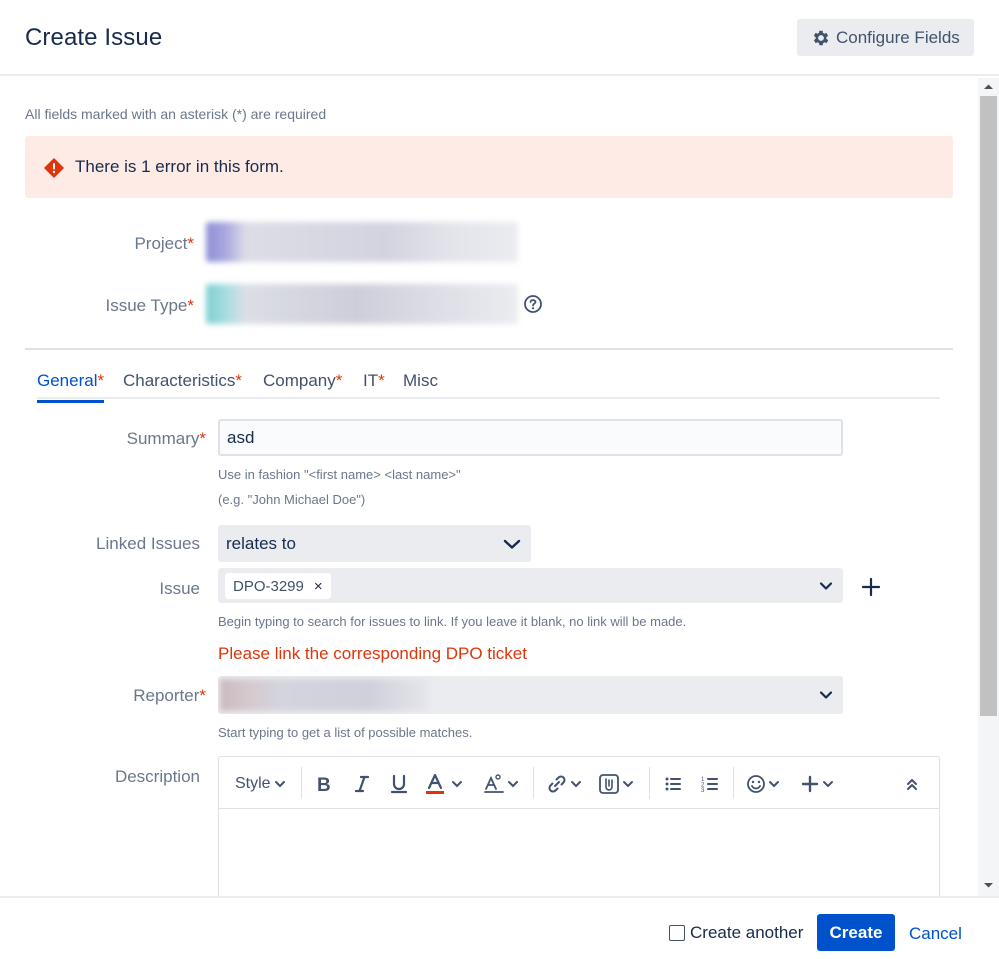 The width and height of the screenshot is (999, 959). I want to click on checkbox, so click(677, 933).